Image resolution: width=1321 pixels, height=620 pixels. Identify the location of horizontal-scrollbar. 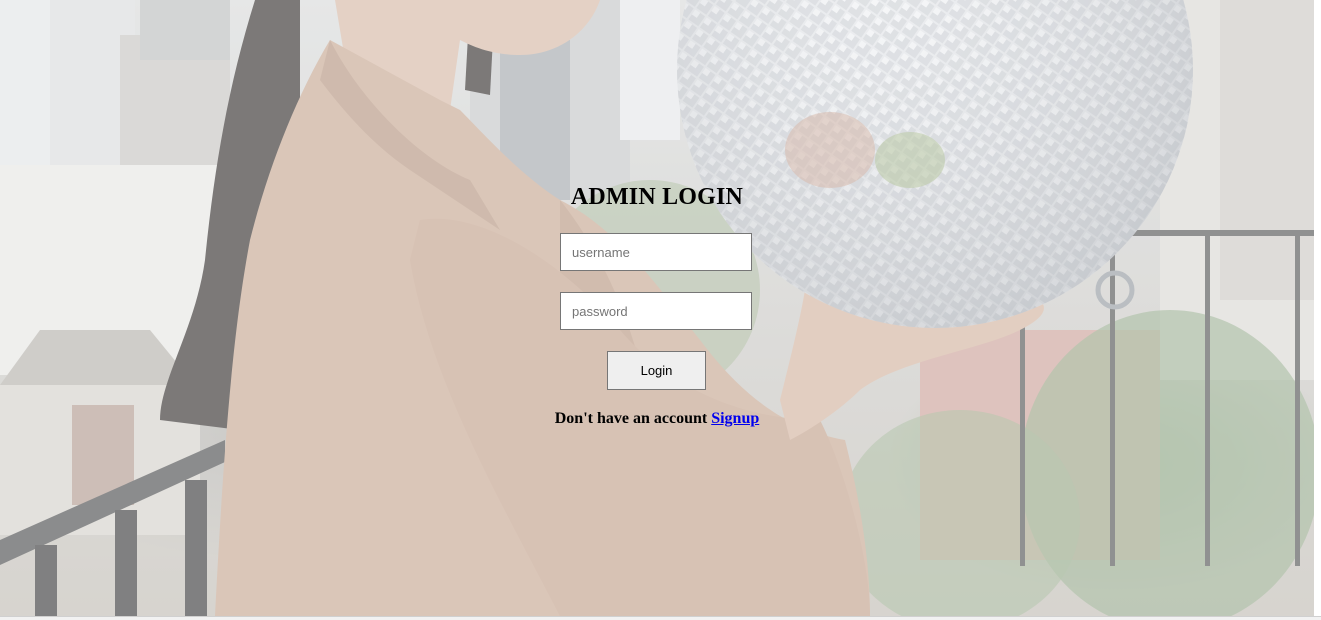
(660, 618).